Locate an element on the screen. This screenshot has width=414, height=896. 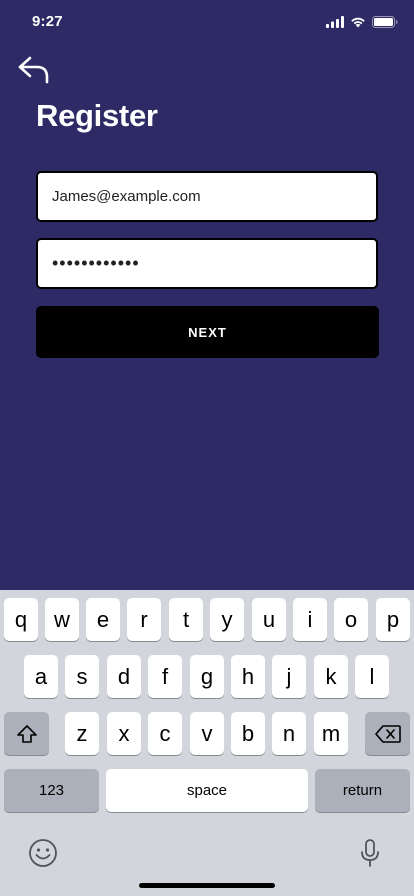
key-t: t is located at coordinates (186, 619).